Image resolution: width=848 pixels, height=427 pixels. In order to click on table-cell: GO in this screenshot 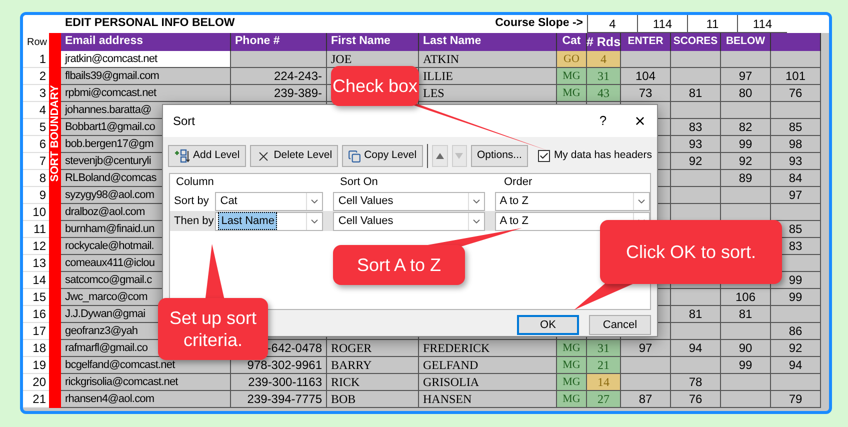, I will do `click(572, 59)`.